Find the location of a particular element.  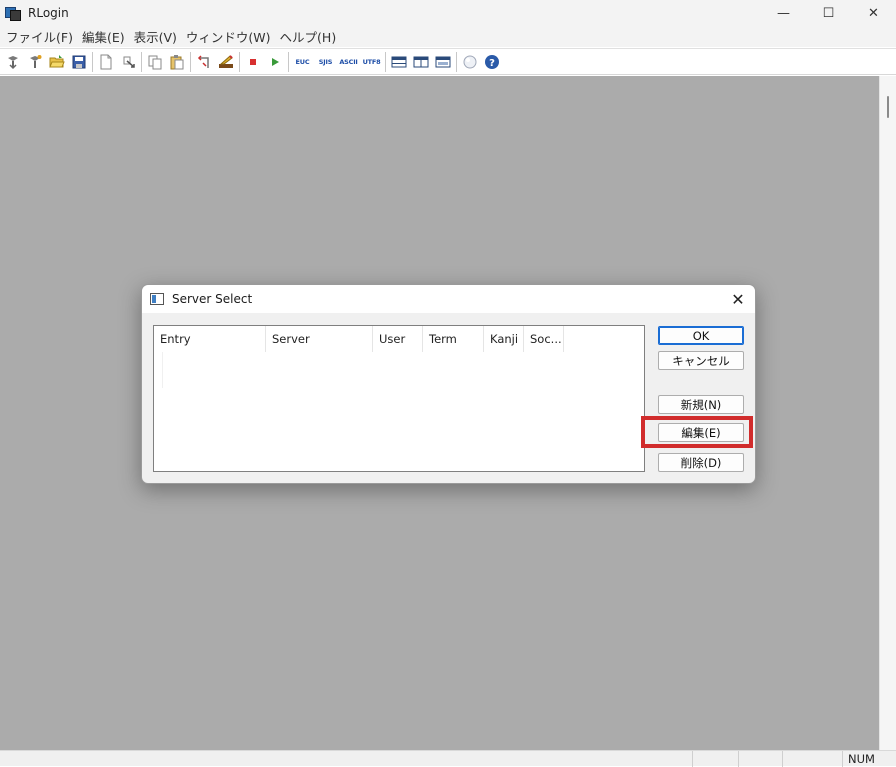

window-columns-button is located at coordinates (421, 62).